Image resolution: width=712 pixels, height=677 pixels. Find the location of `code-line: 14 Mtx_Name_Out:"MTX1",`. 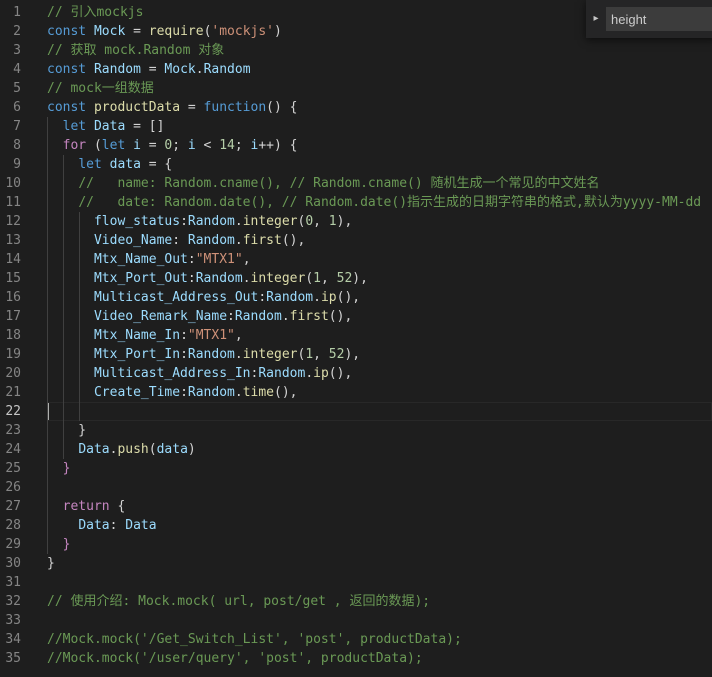

code-line: 14 Mtx_Name_Out:"MTX1", is located at coordinates (356, 259).